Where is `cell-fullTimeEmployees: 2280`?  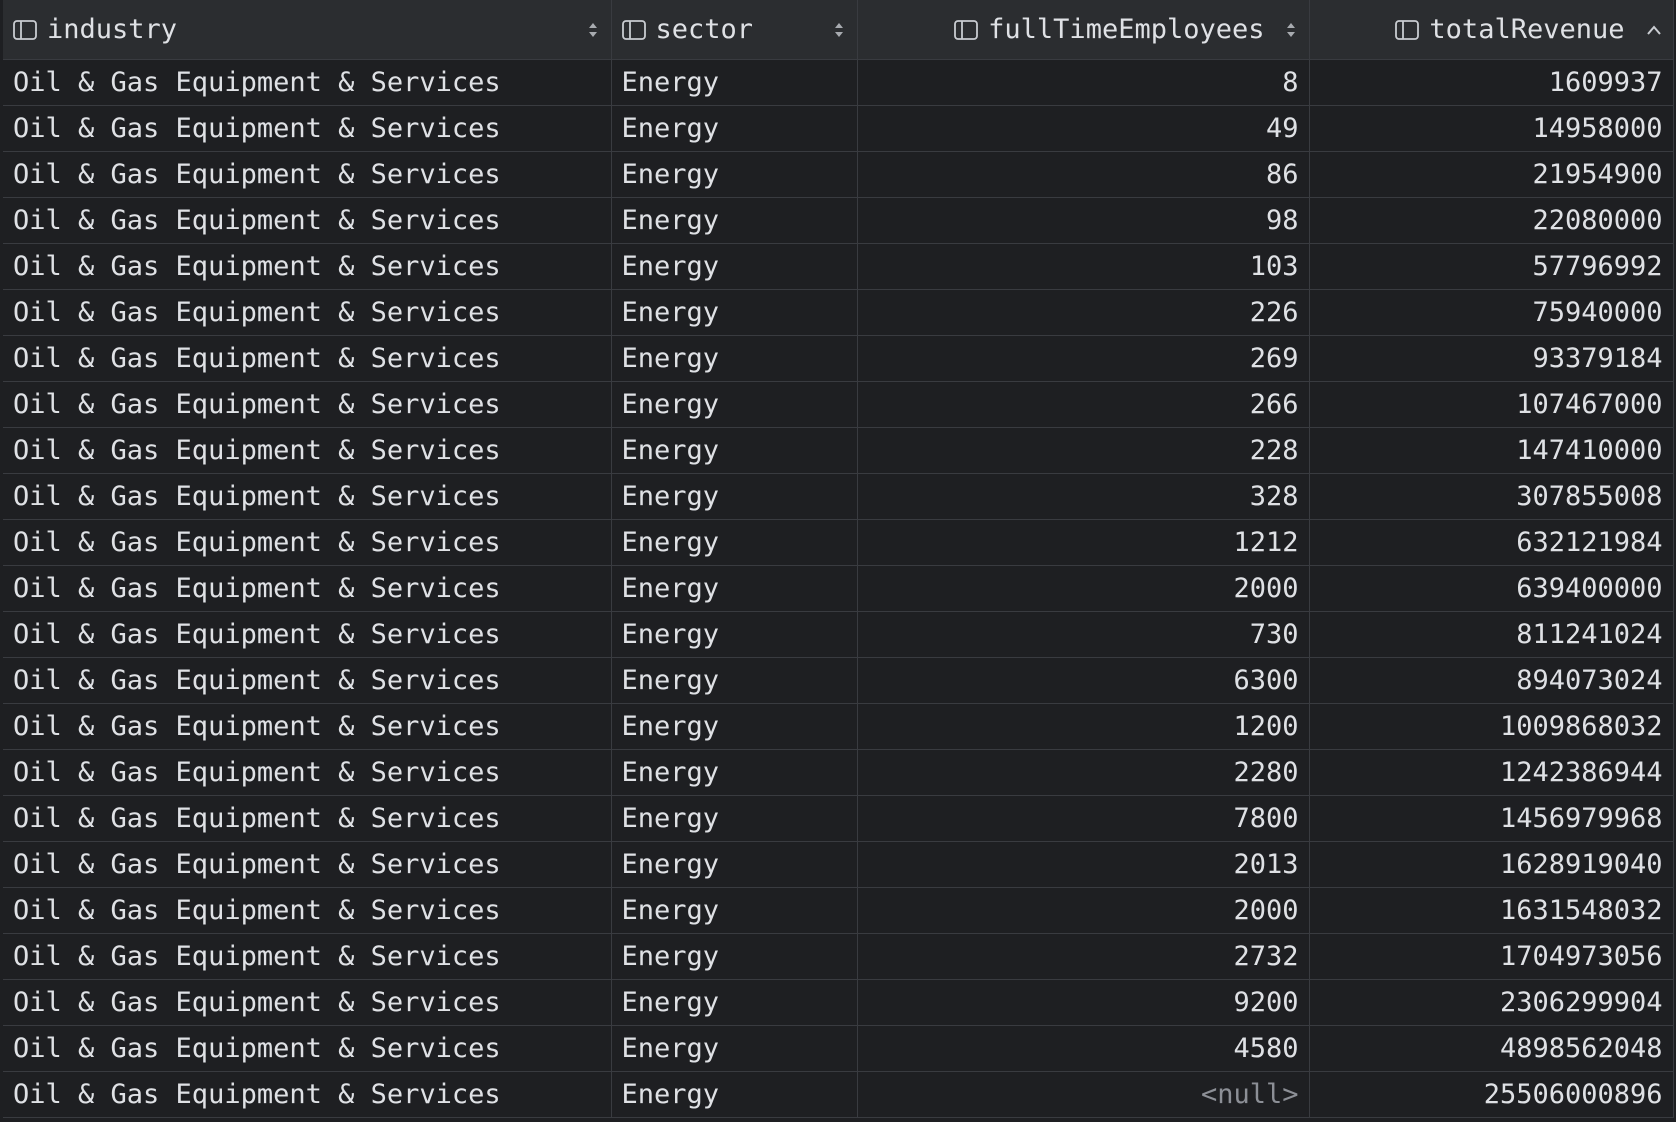
cell-fullTimeEmployees: 2280 is located at coordinates (1083, 772).